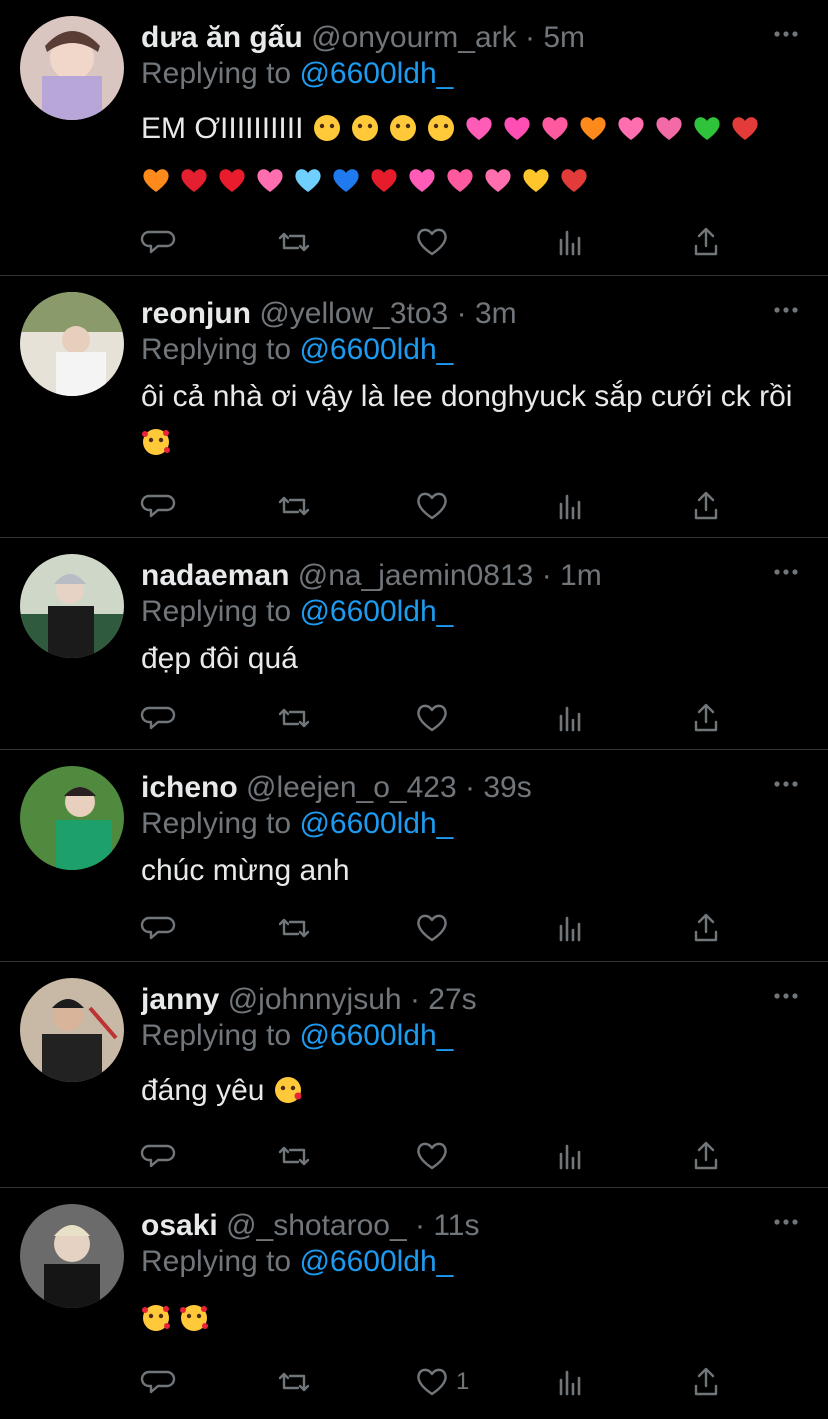 This screenshot has height=1419, width=828. I want to click on display-name: osaki, so click(179, 1225).